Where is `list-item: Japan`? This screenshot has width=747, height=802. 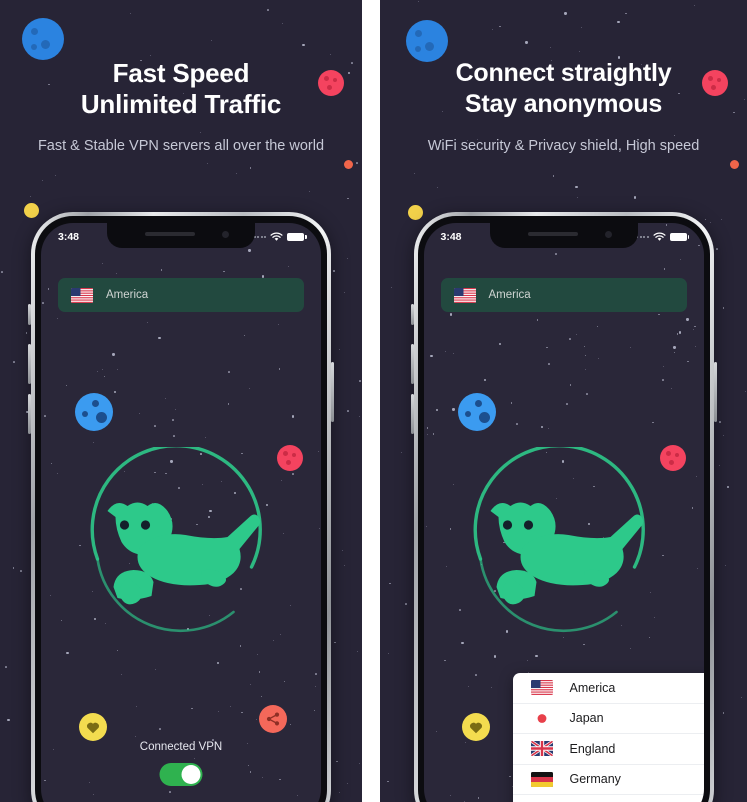 list-item: Japan is located at coordinates (608, 719).